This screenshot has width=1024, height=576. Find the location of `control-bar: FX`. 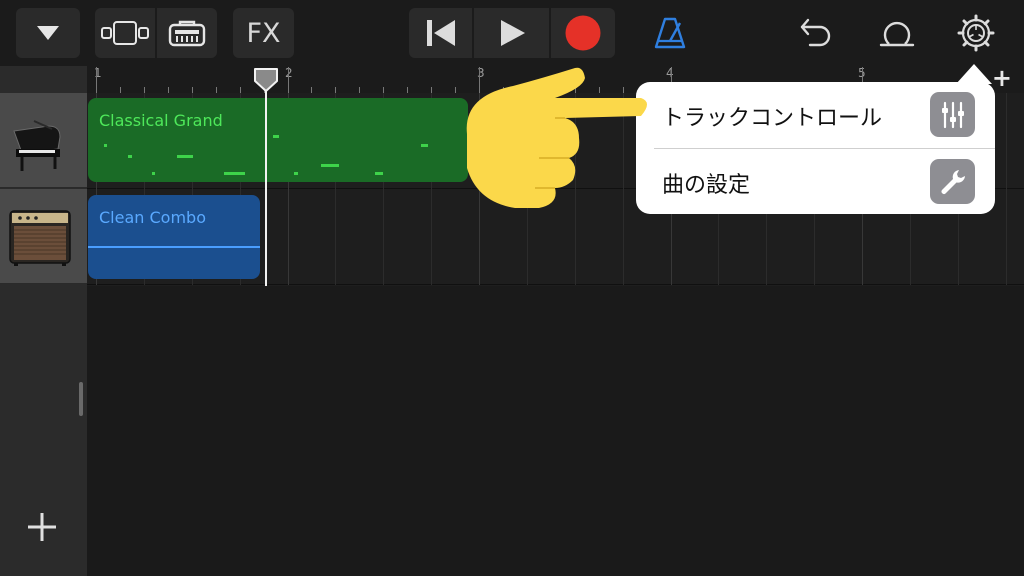

control-bar: FX is located at coordinates (512, 33).